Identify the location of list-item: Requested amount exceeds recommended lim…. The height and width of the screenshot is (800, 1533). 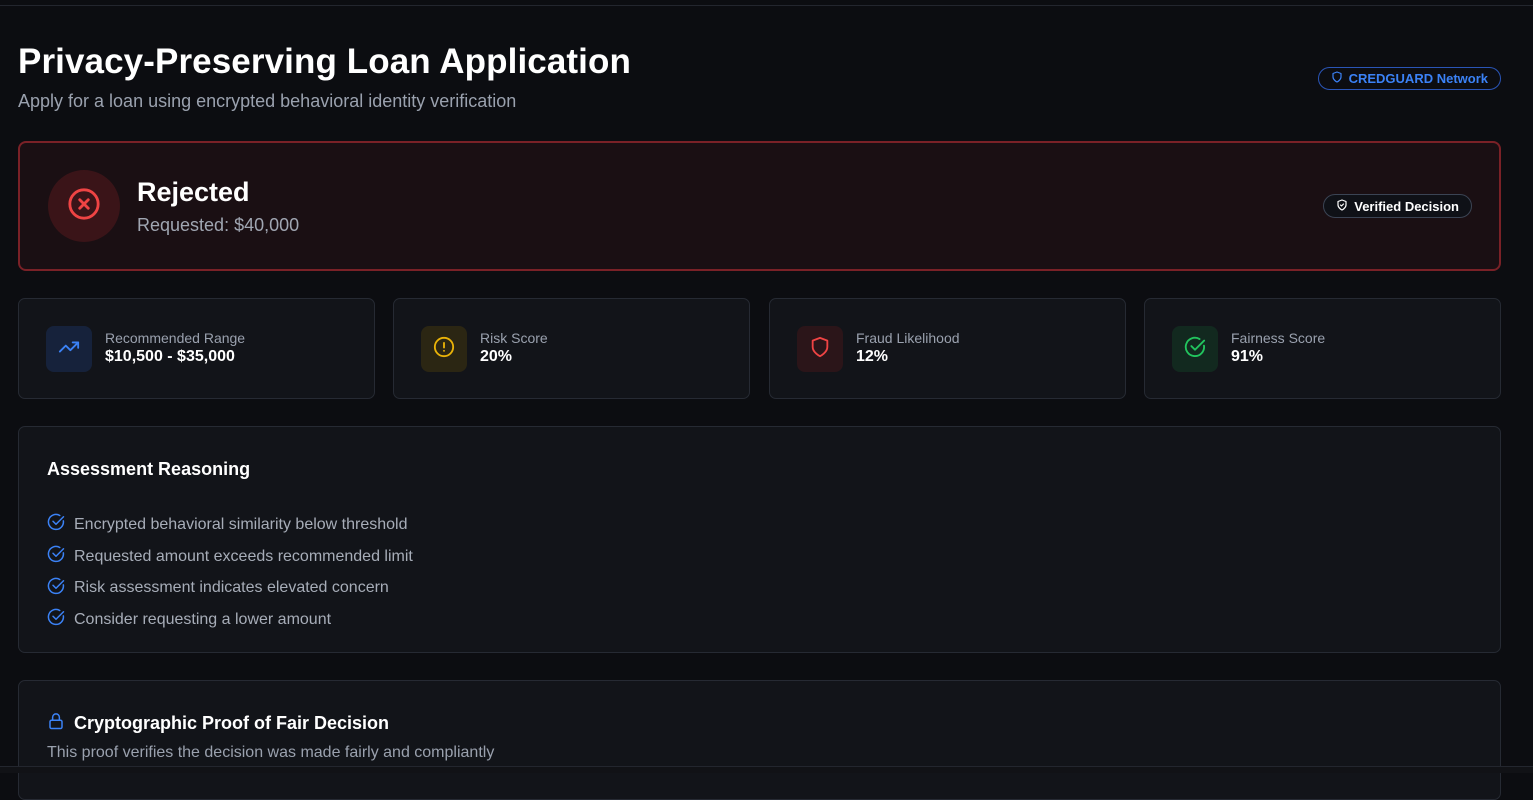
(230, 557).